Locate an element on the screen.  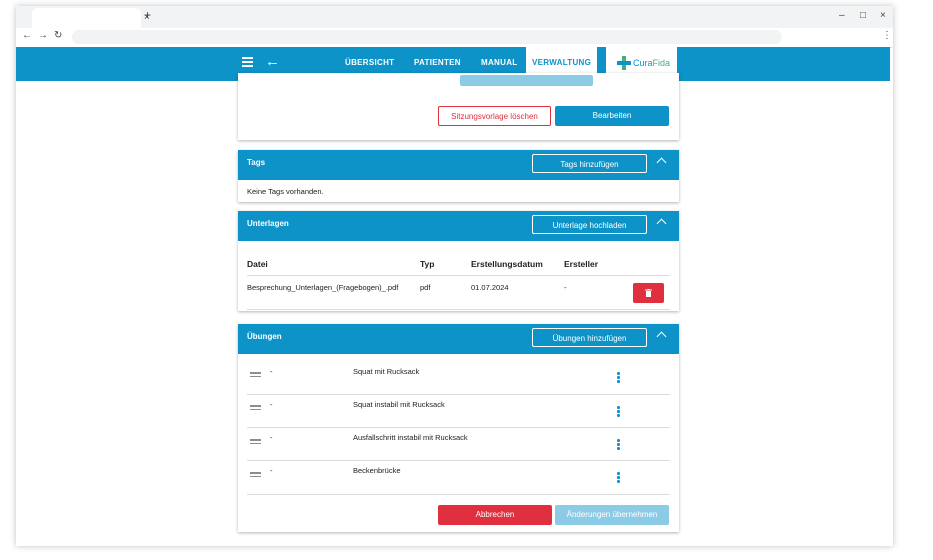
back-arrow-icon: ← is located at coordinates (272, 61).